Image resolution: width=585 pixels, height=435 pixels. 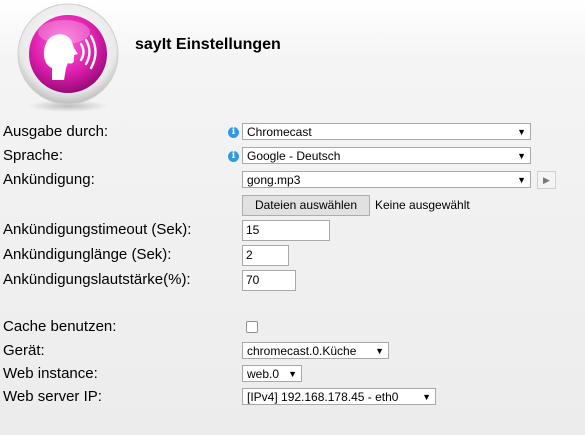 What do you see at coordinates (306, 205) in the screenshot?
I see `choose-files-button: Dateien auswählen` at bounding box center [306, 205].